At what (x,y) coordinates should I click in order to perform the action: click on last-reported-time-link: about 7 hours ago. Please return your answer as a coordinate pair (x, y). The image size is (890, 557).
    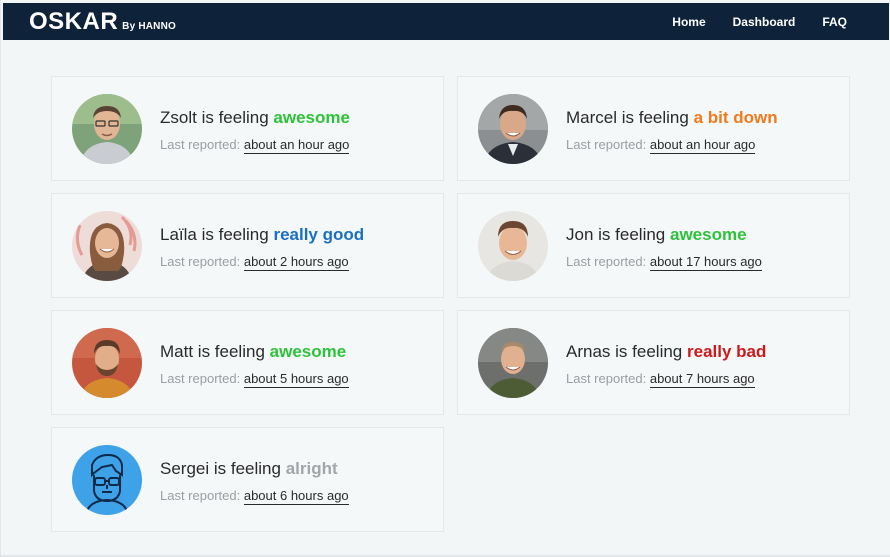
    Looking at the image, I should click on (702, 379).